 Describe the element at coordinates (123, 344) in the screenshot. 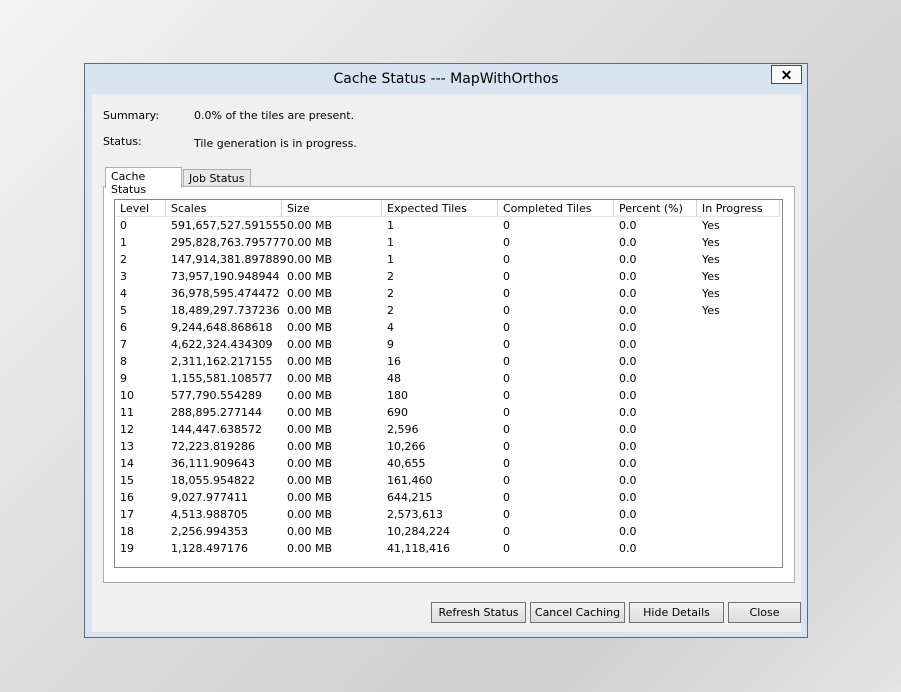

I see `level-cell: 7` at that location.